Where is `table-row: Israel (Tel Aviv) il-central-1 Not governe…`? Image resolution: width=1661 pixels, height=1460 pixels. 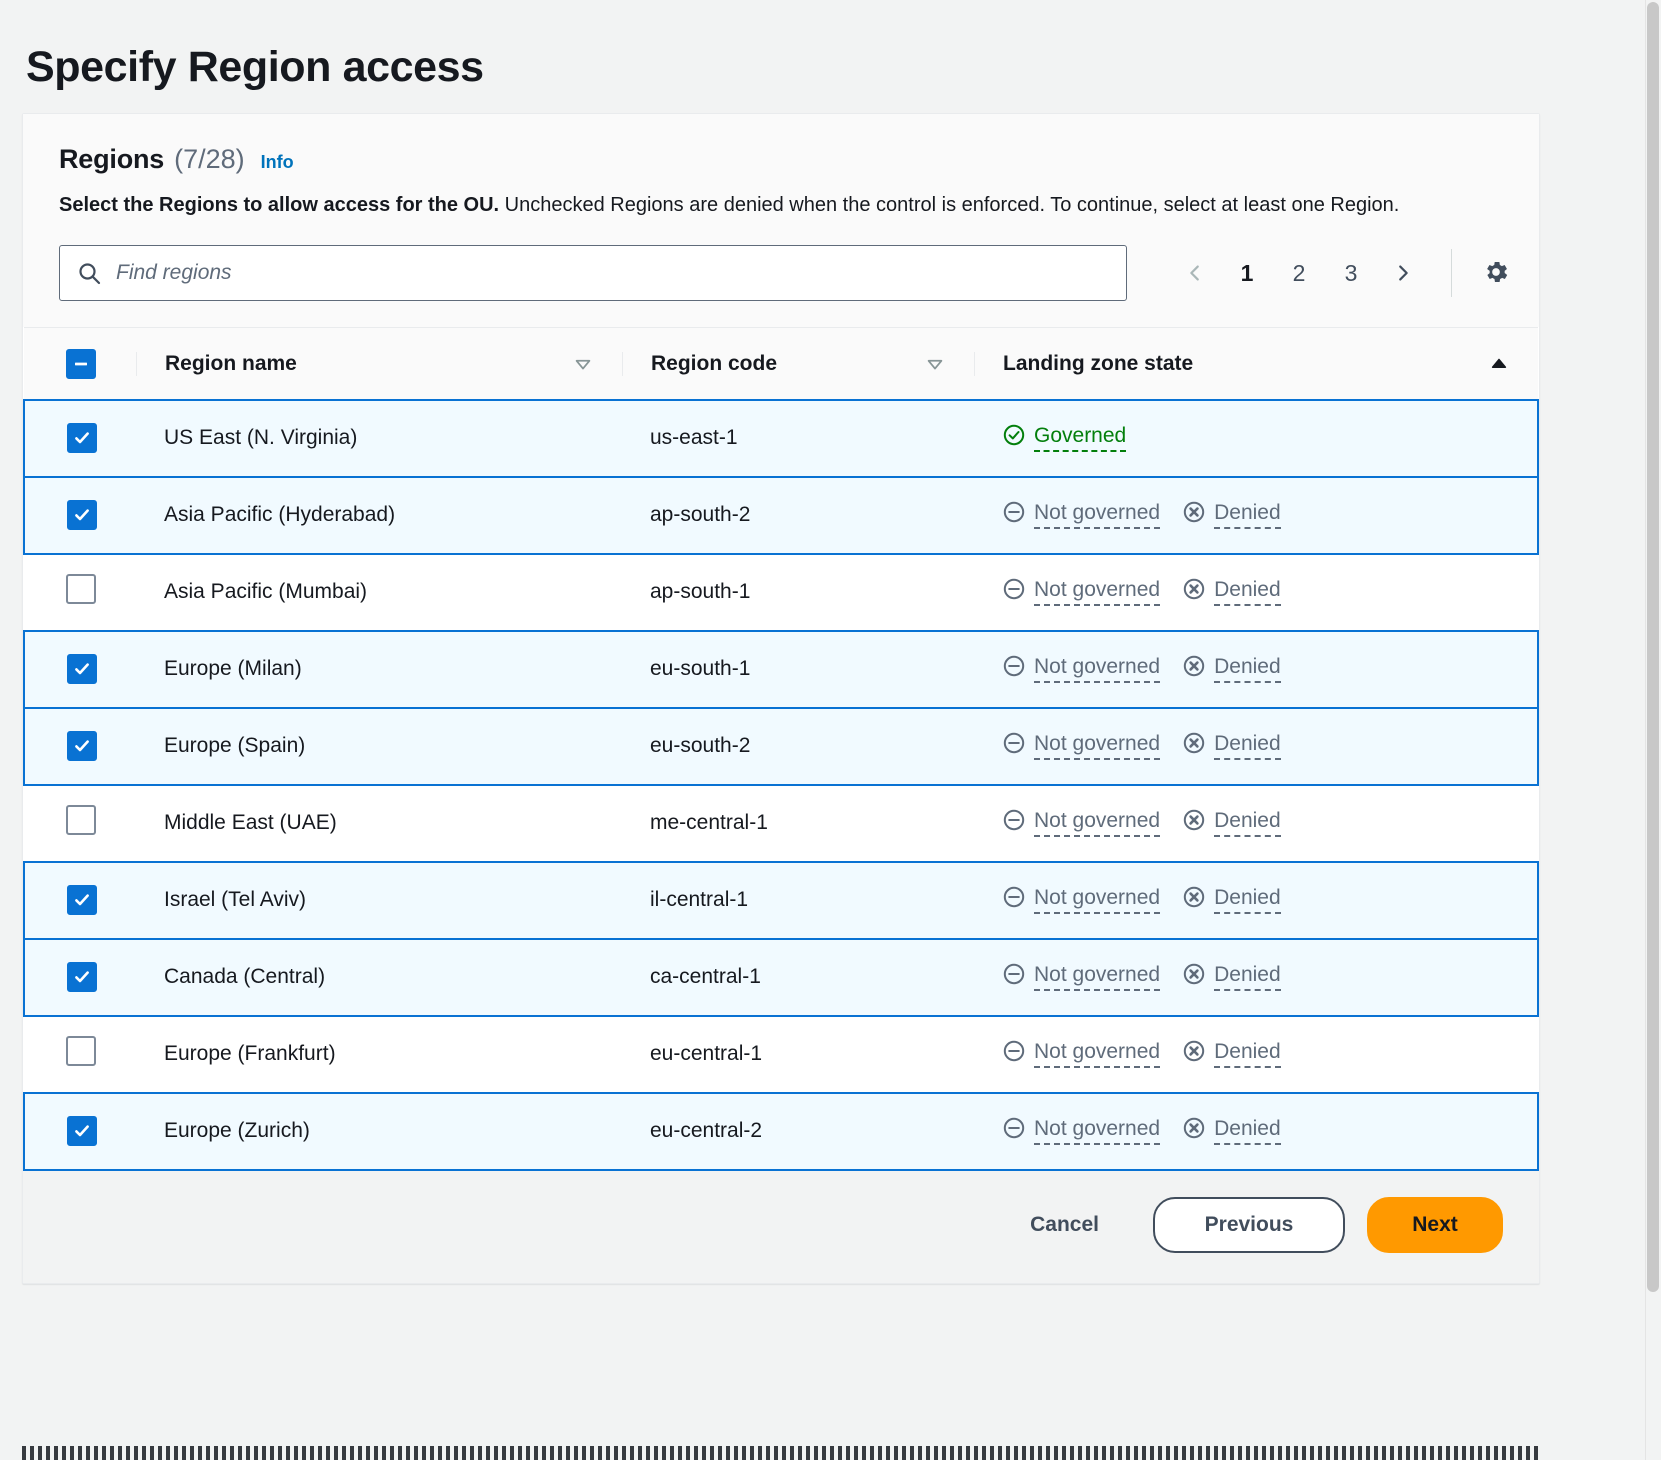 table-row: Israel (Tel Aviv) il-central-1 Not governe… is located at coordinates (781, 900).